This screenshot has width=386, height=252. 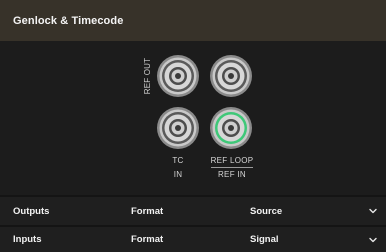 What do you see at coordinates (193, 239) in the screenshot?
I see `inputs-row: Inputs Format Signal` at bounding box center [193, 239].